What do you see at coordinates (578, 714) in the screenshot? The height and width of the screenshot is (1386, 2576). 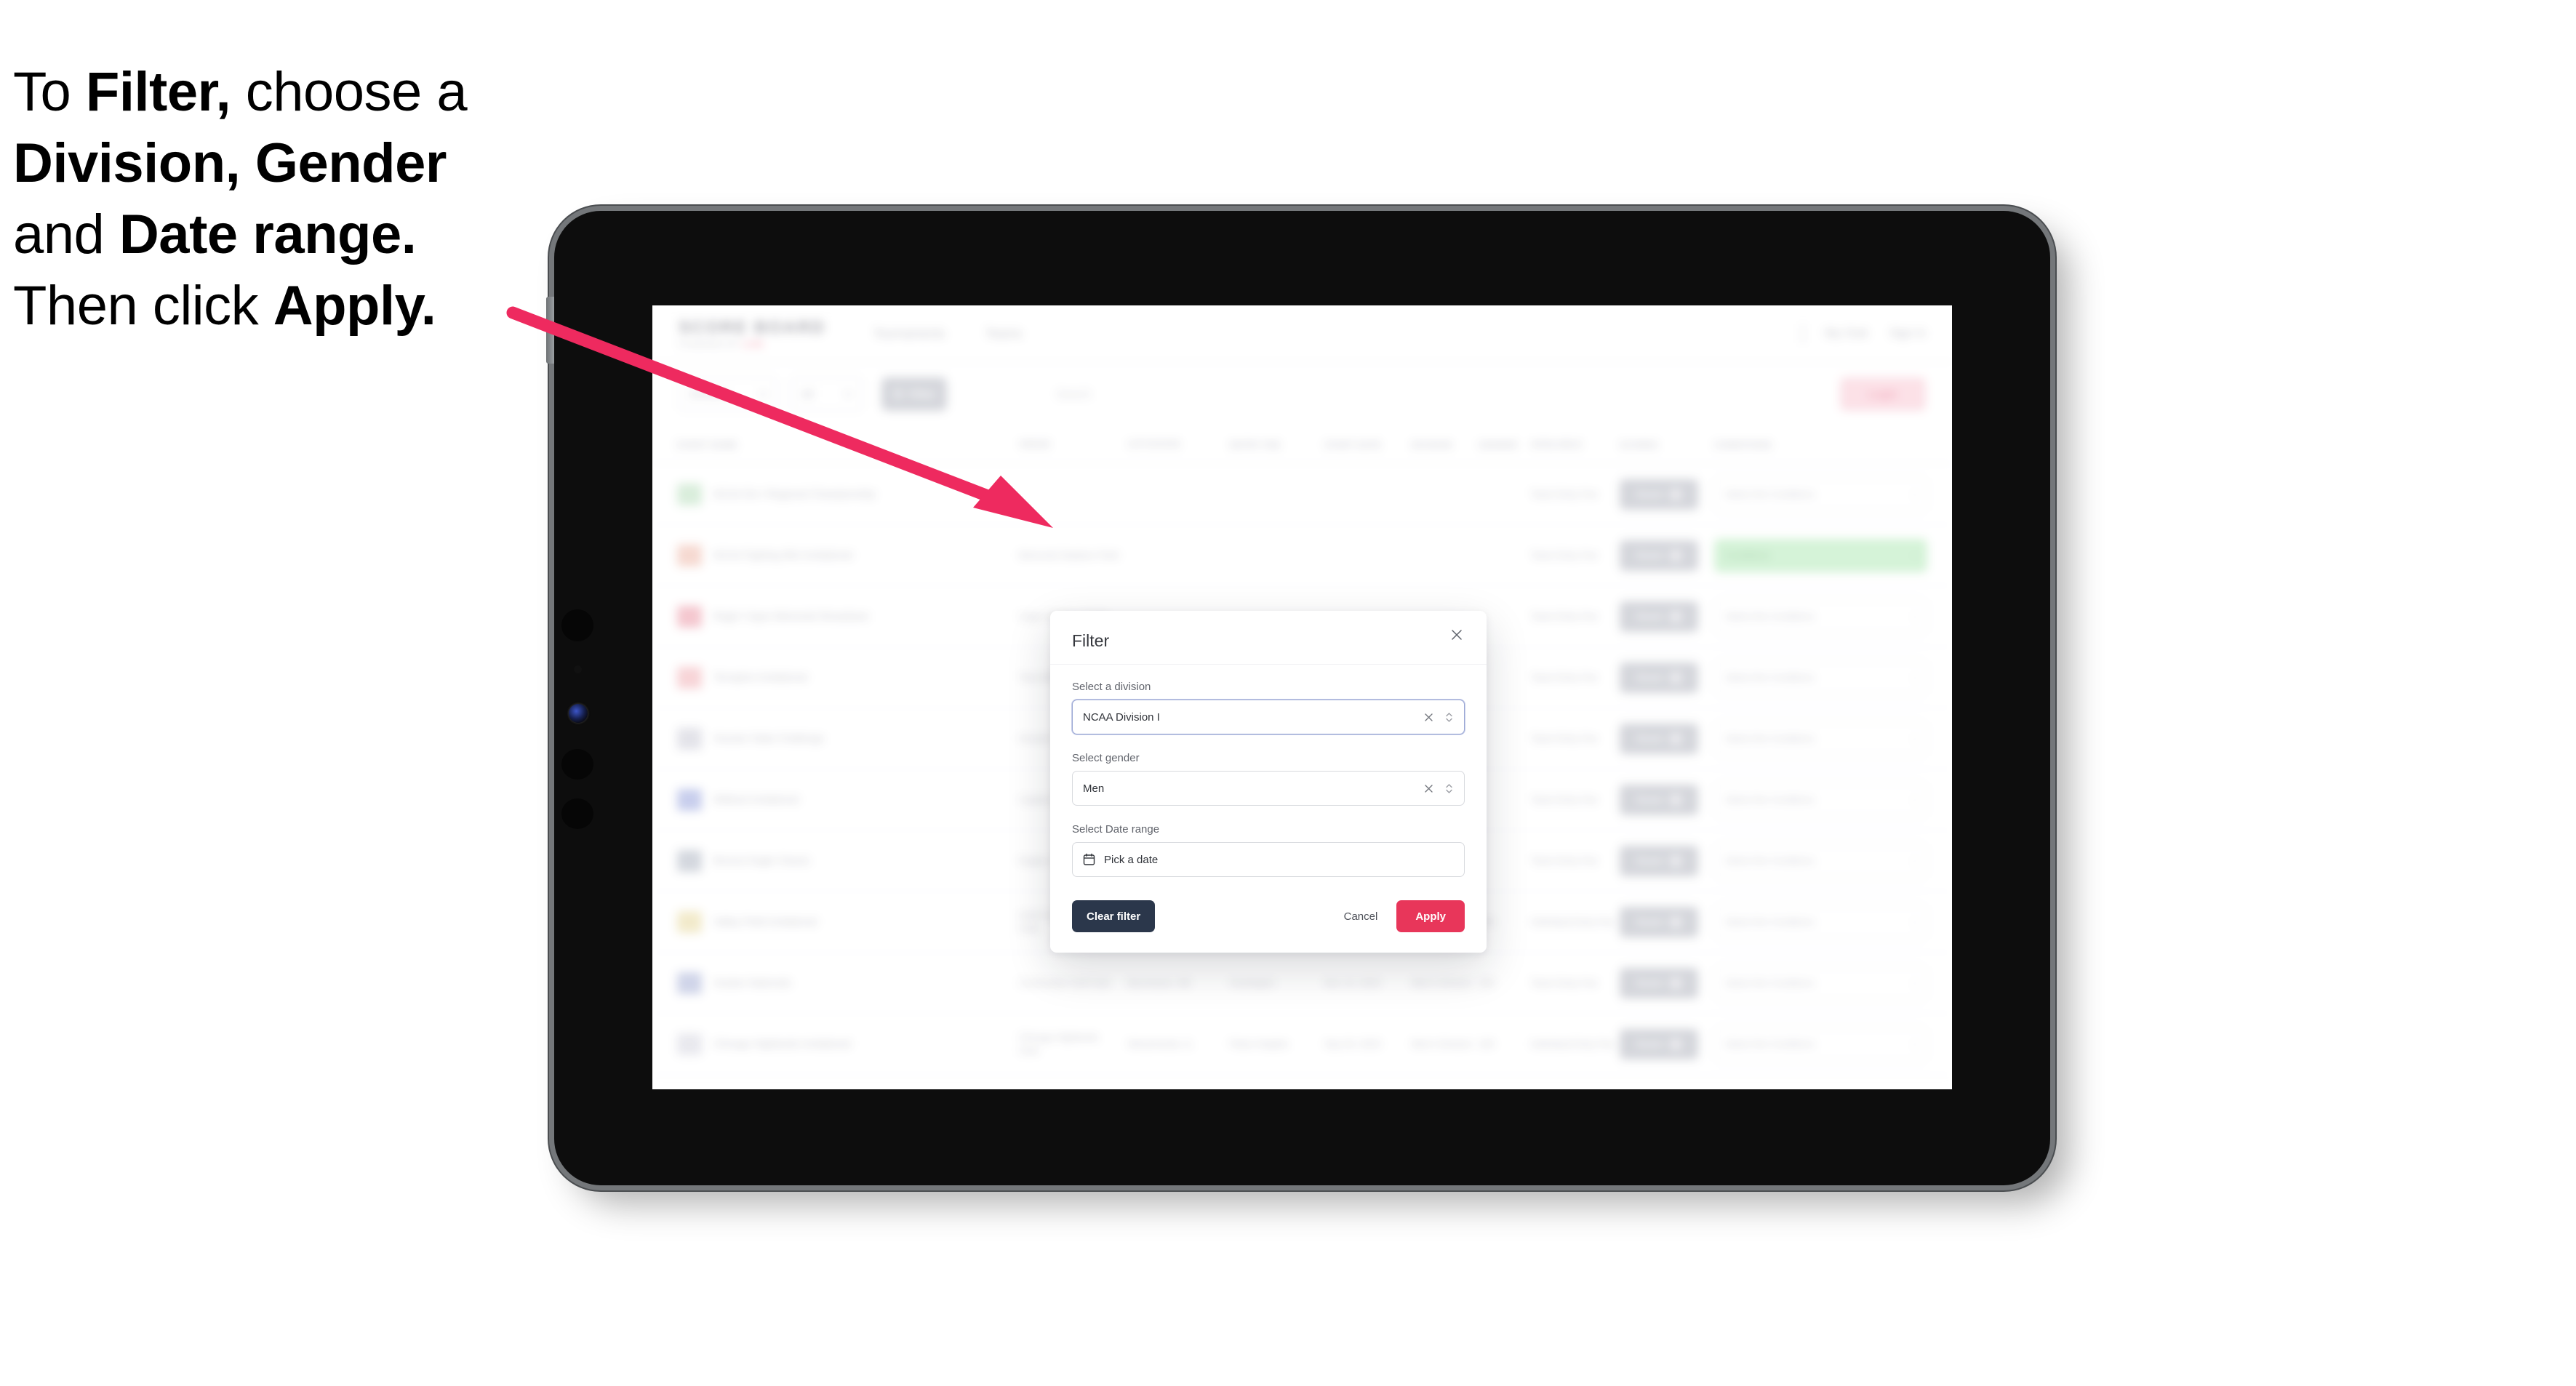 I see `camera-lens-icon` at bounding box center [578, 714].